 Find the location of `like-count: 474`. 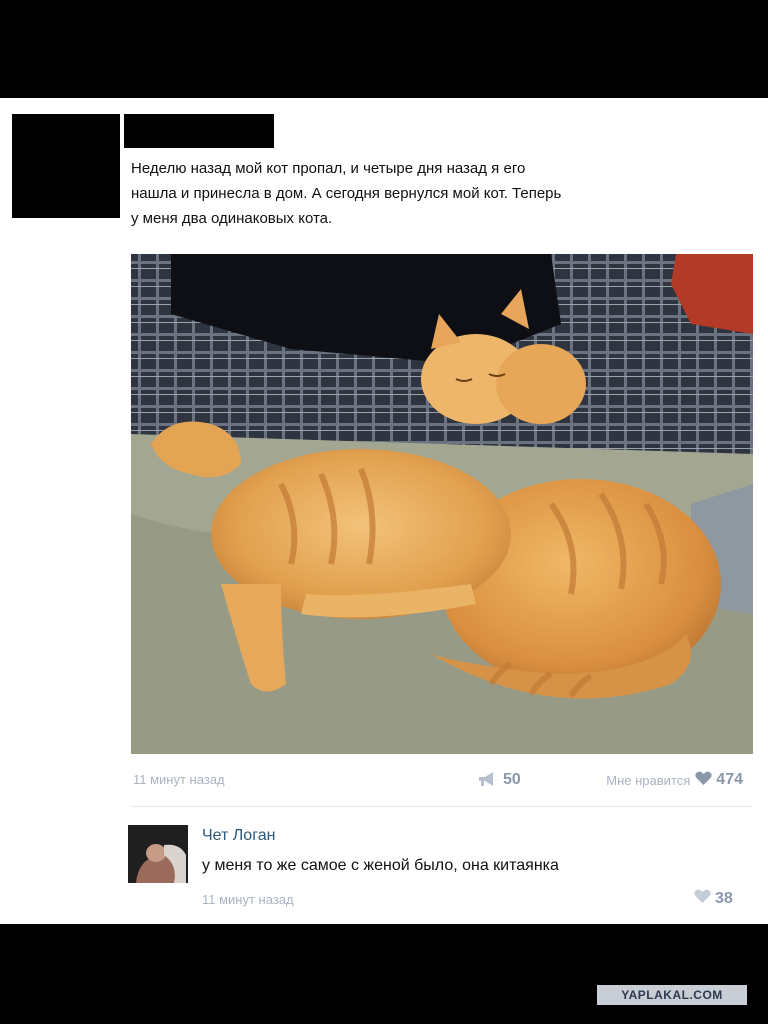

like-count: 474 is located at coordinates (729, 779).